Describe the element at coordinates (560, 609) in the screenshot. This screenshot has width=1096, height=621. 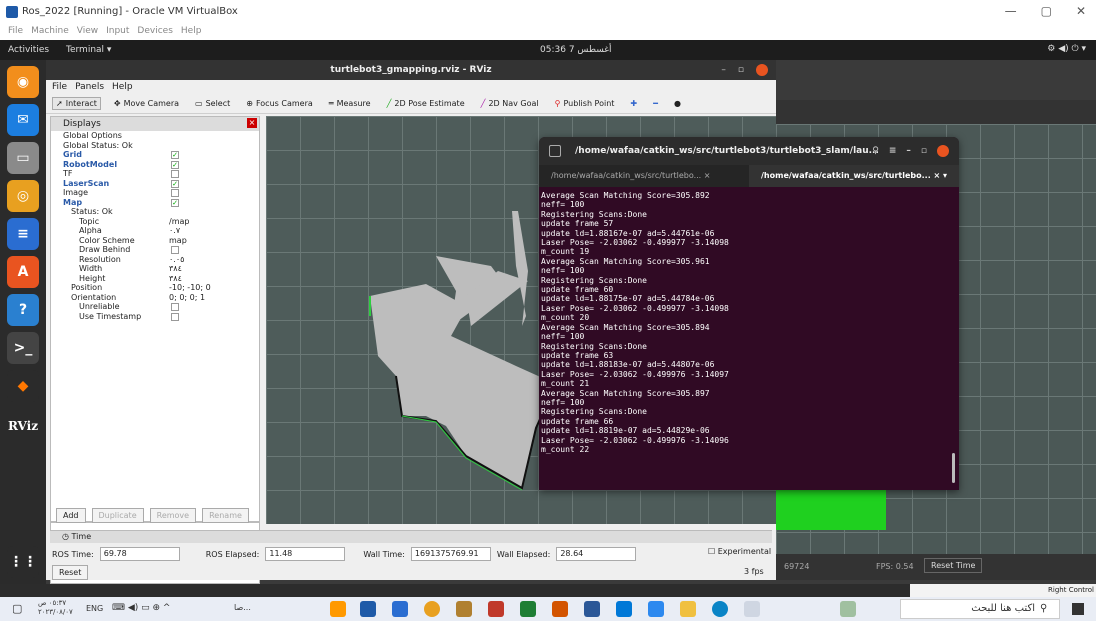
I see `taskbar-powerpoint-icon` at that location.